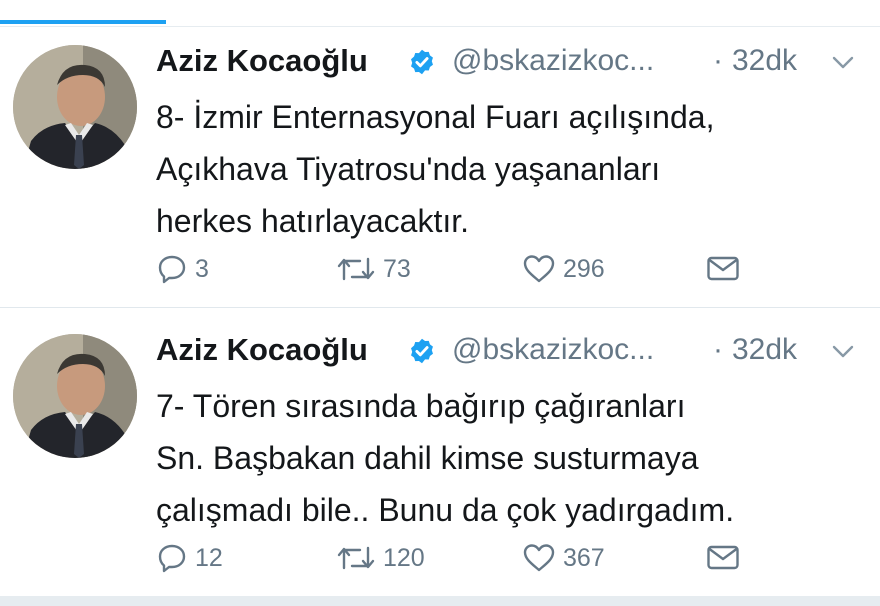  Describe the element at coordinates (313, 221) in the screenshot. I see `tweet-text-line: herkes hatırlayacaktır.` at that location.